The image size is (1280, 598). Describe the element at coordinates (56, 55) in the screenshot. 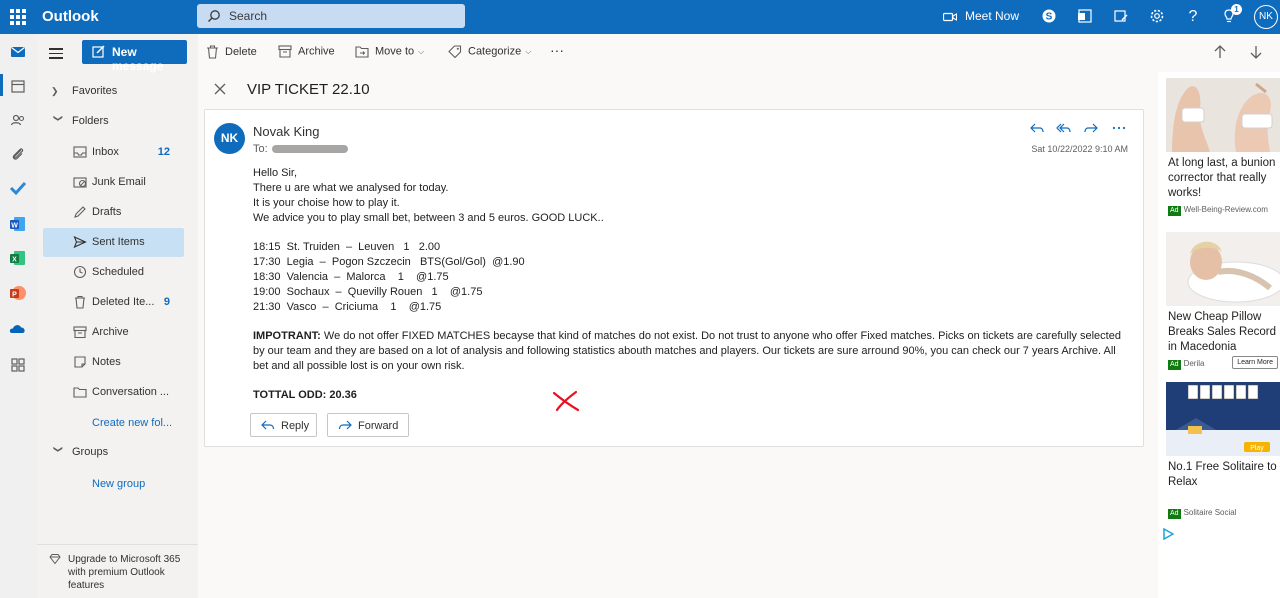

I see `hamburger-menu-icon` at that location.